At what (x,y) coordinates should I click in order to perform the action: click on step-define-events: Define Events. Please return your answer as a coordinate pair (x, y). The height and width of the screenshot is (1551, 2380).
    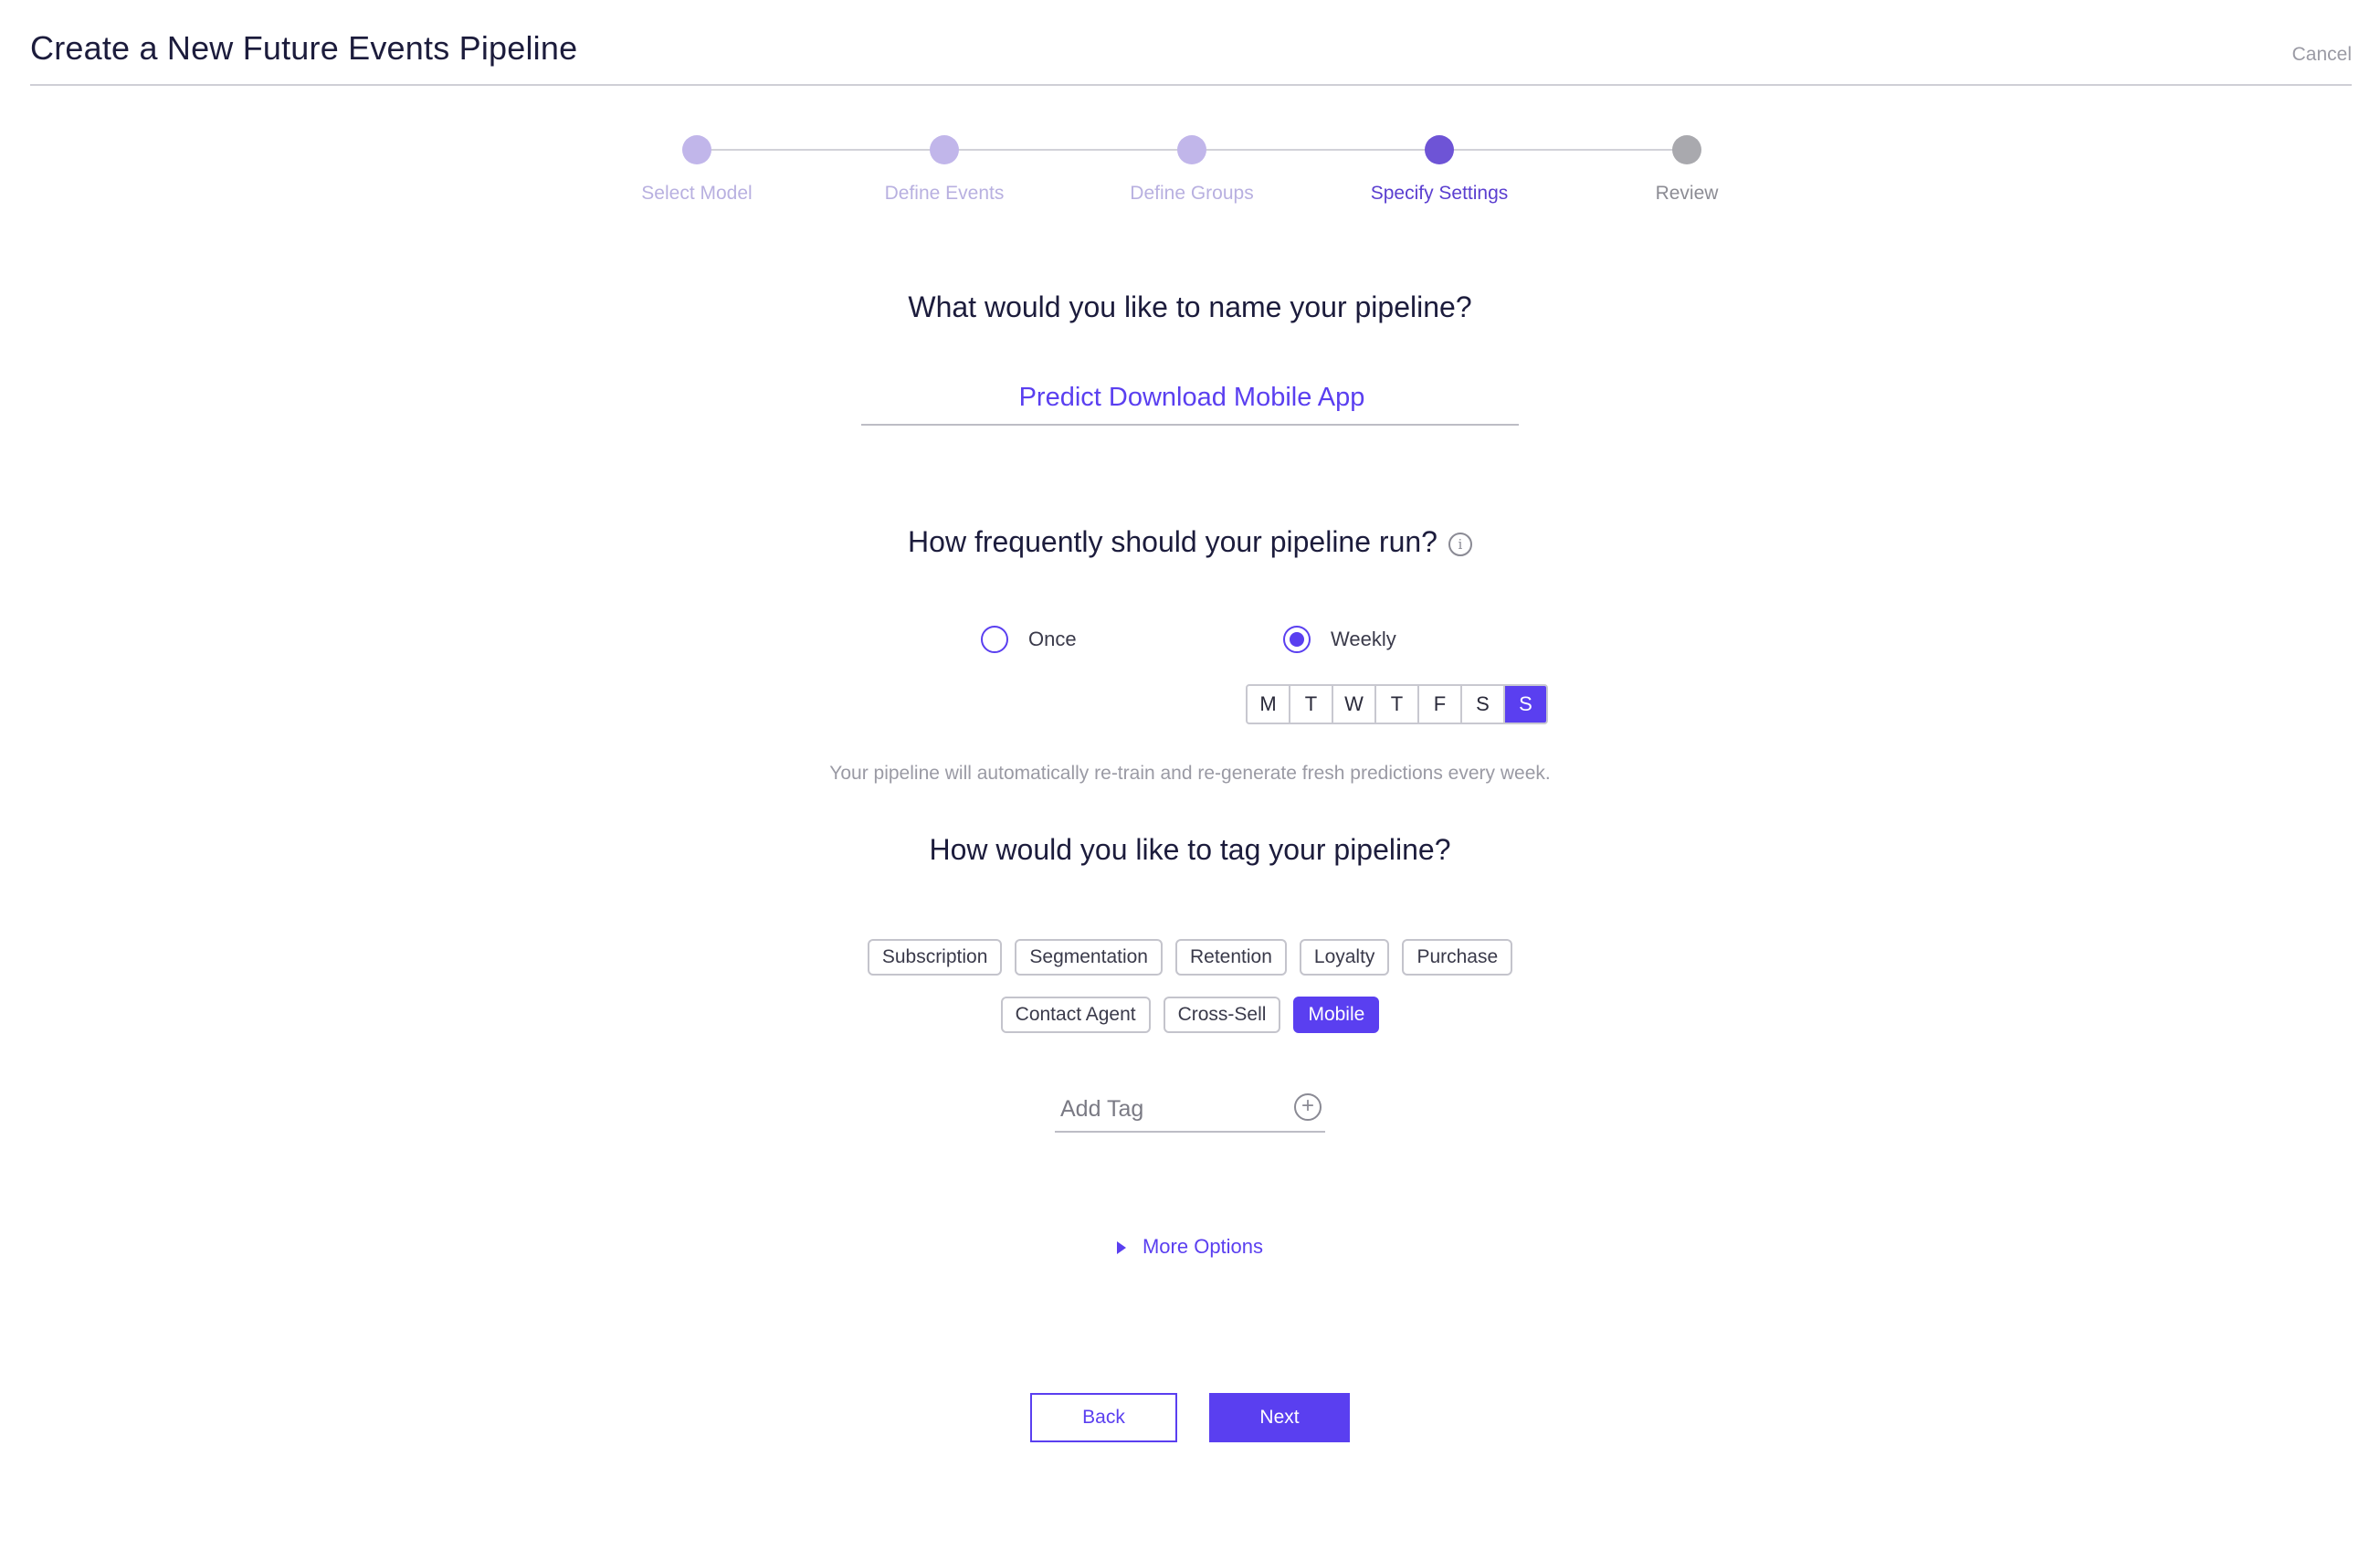
    Looking at the image, I should click on (944, 167).